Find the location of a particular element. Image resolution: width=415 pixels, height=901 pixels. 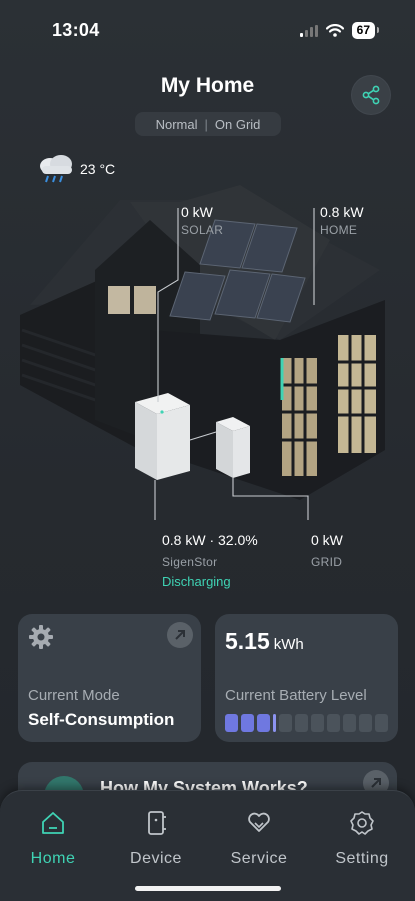

setting-icon is located at coordinates (362, 823).